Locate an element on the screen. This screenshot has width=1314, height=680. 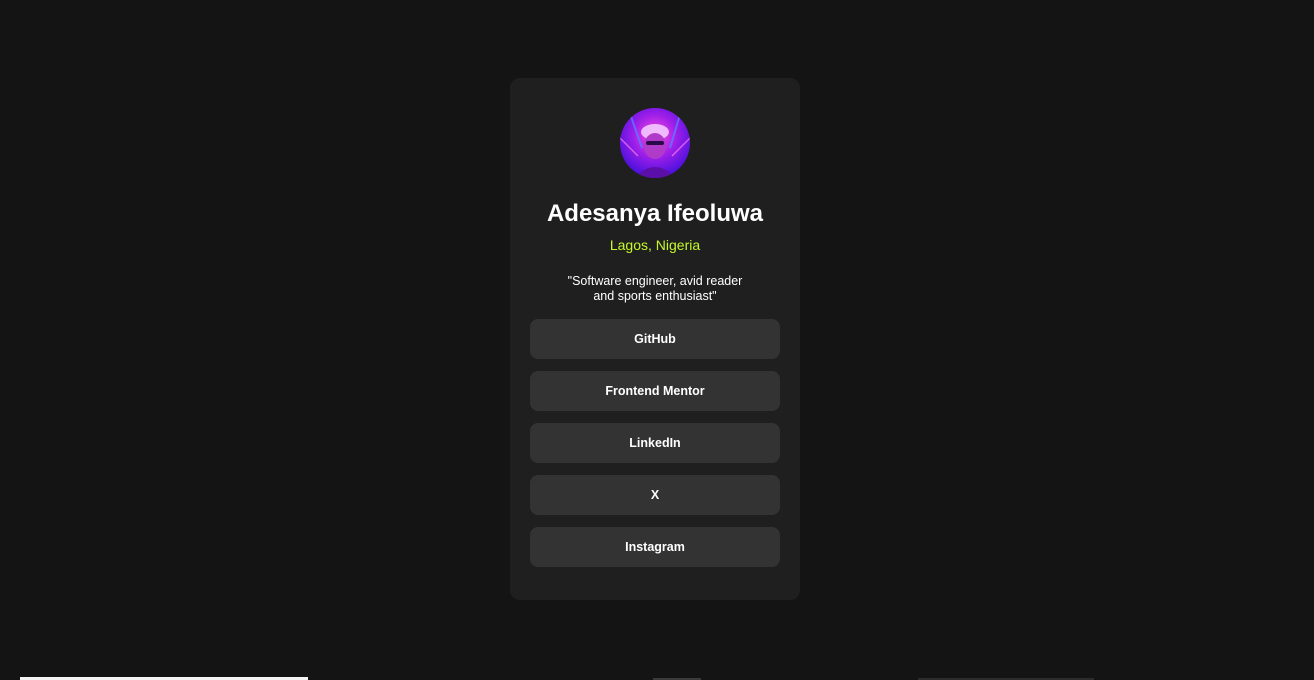
github-link-button: GitHub is located at coordinates (655, 339).